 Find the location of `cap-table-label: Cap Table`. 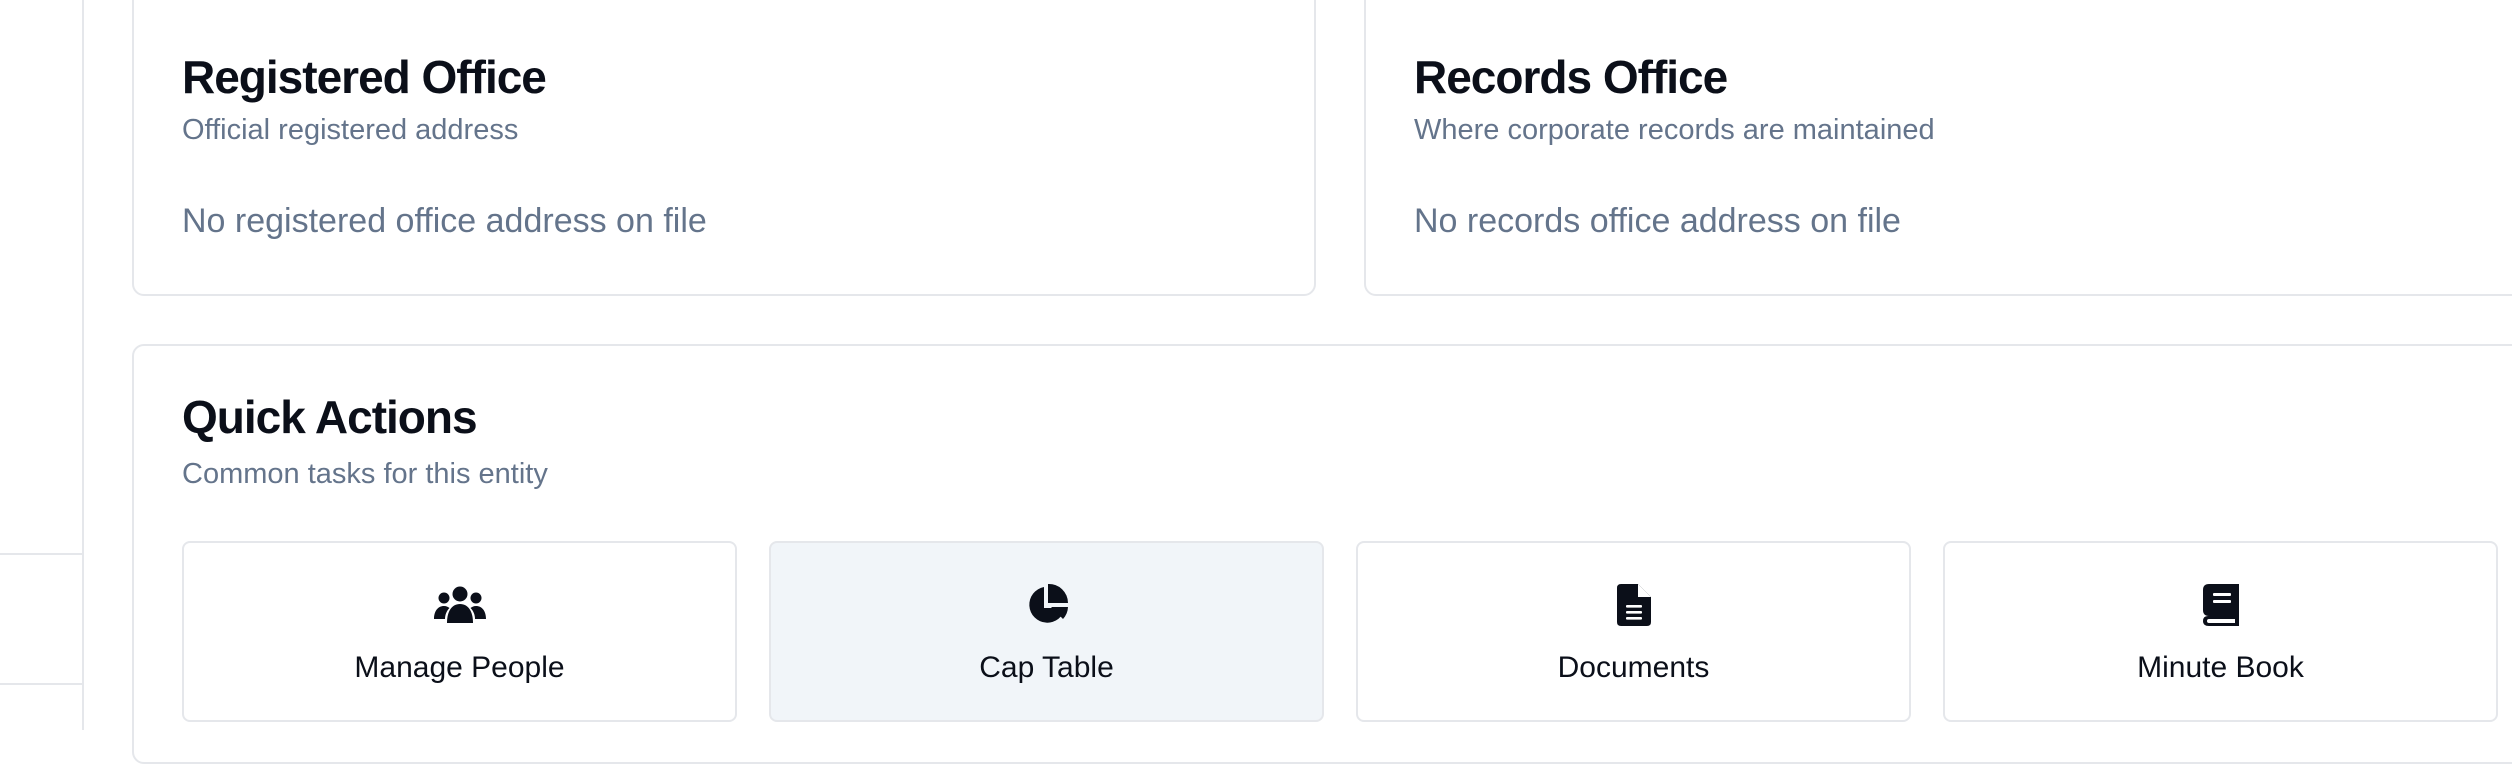

cap-table-label: Cap Table is located at coordinates (1046, 667).